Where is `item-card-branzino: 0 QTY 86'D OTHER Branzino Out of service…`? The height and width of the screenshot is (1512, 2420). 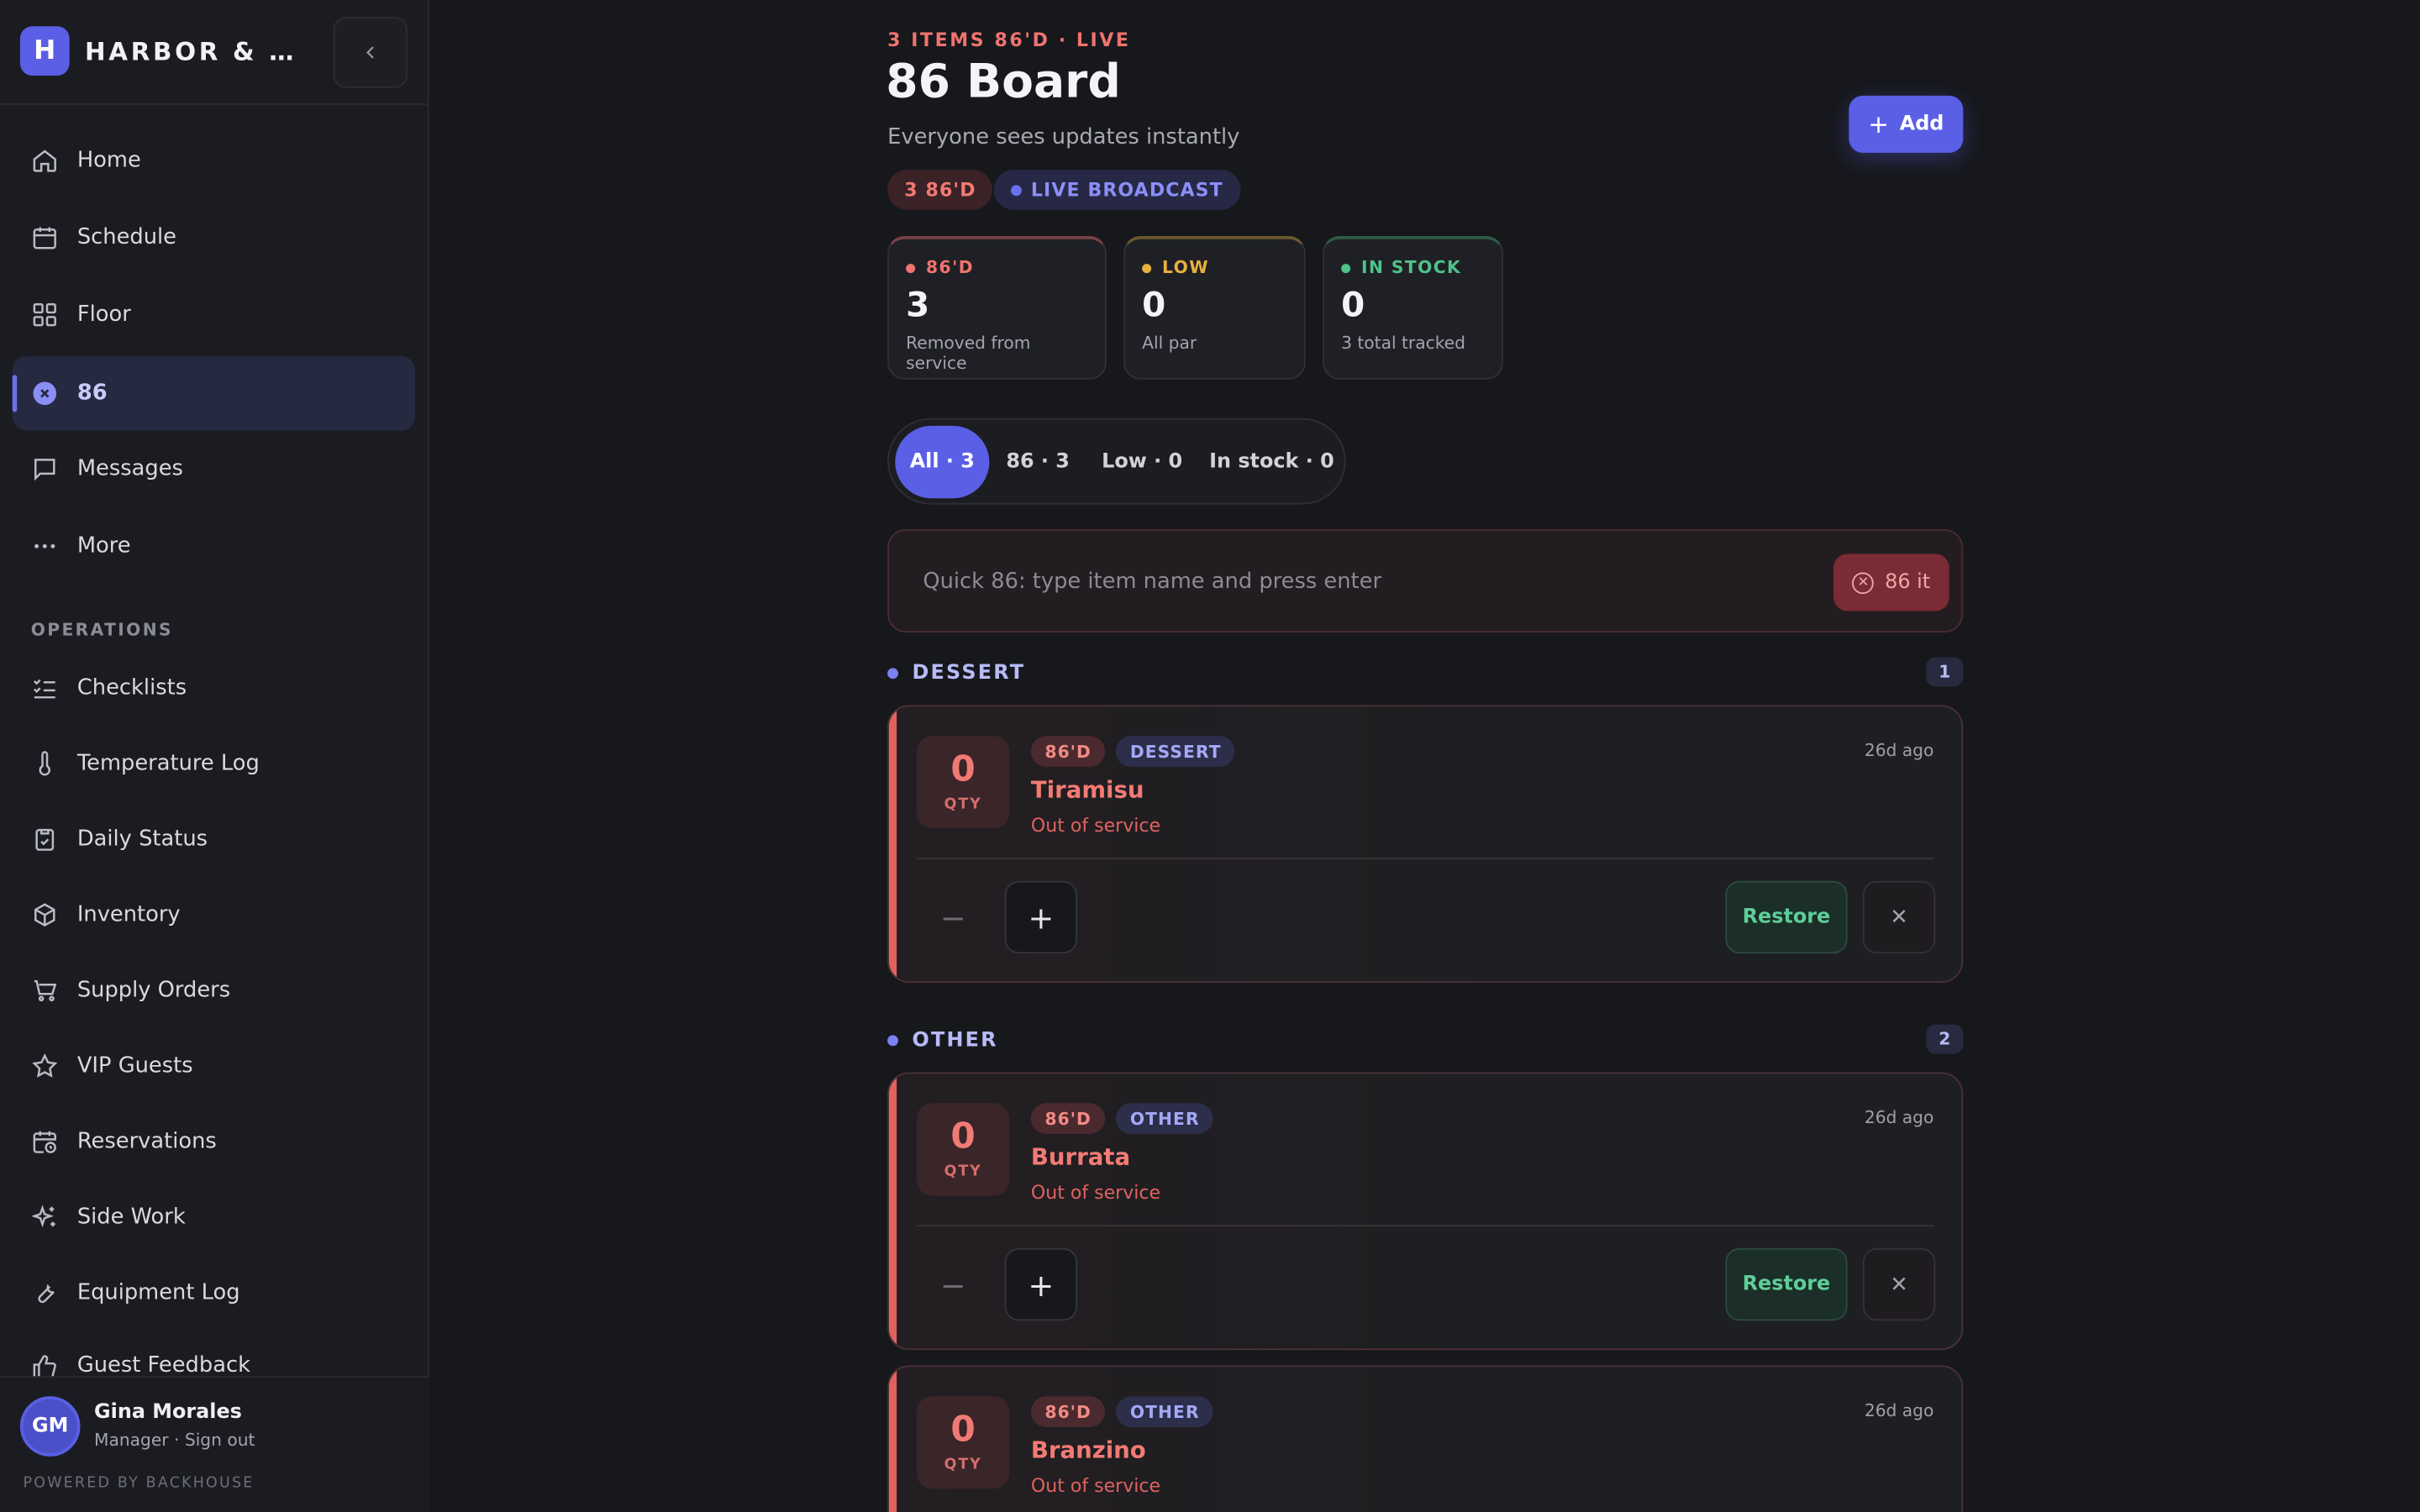
item-card-branzino: 0 QTY 86'D OTHER Branzino Out of service… is located at coordinates (1425, 1438).